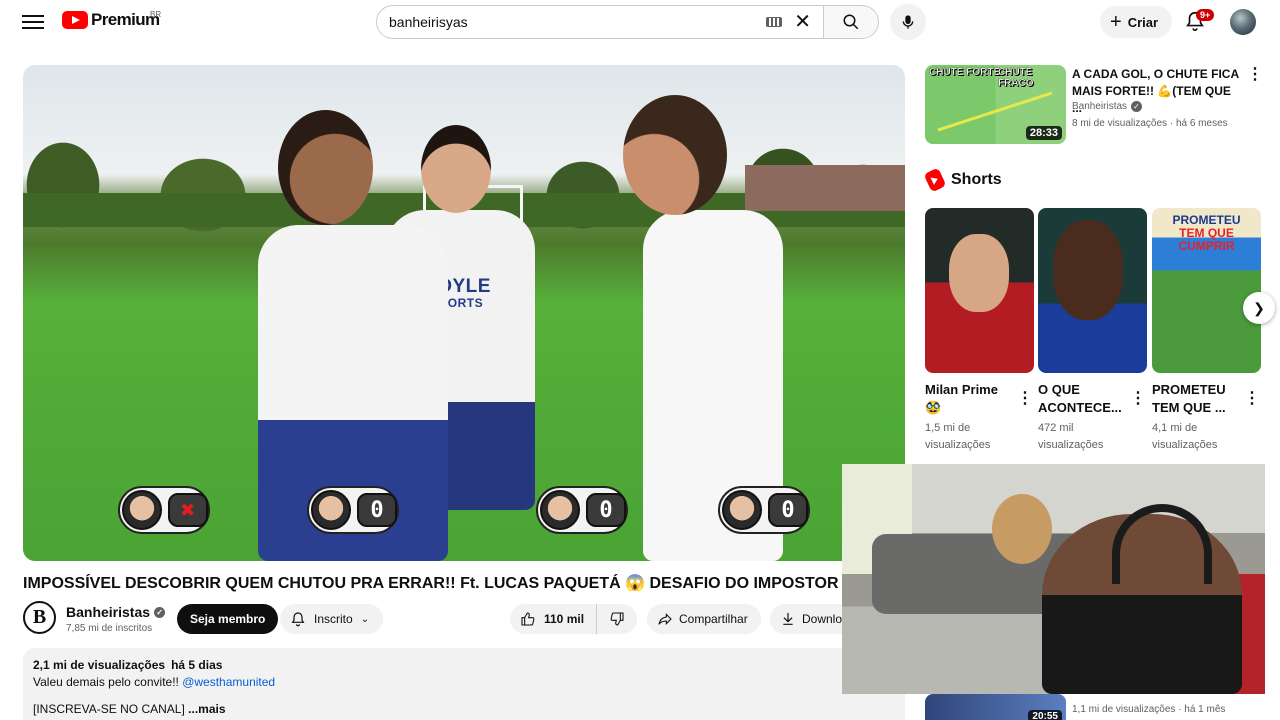 This screenshot has height=720, width=1280. What do you see at coordinates (112, 20) in the screenshot?
I see `youtube-logo: Premium BR` at bounding box center [112, 20].